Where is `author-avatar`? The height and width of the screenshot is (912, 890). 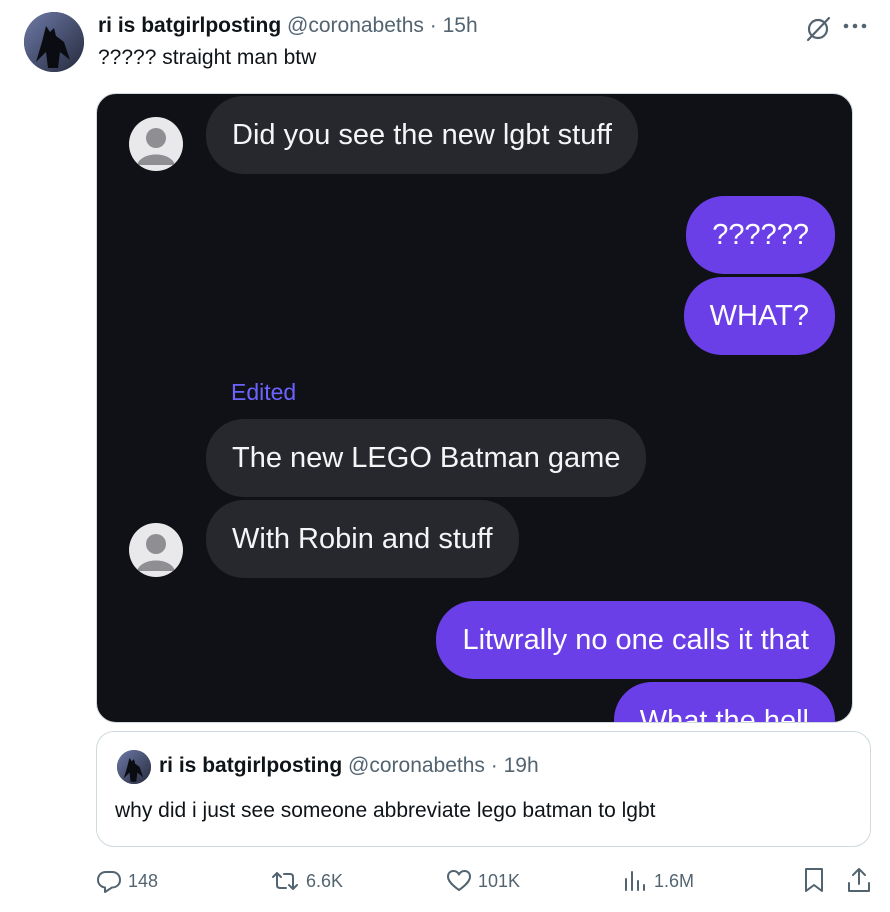 author-avatar is located at coordinates (54, 42).